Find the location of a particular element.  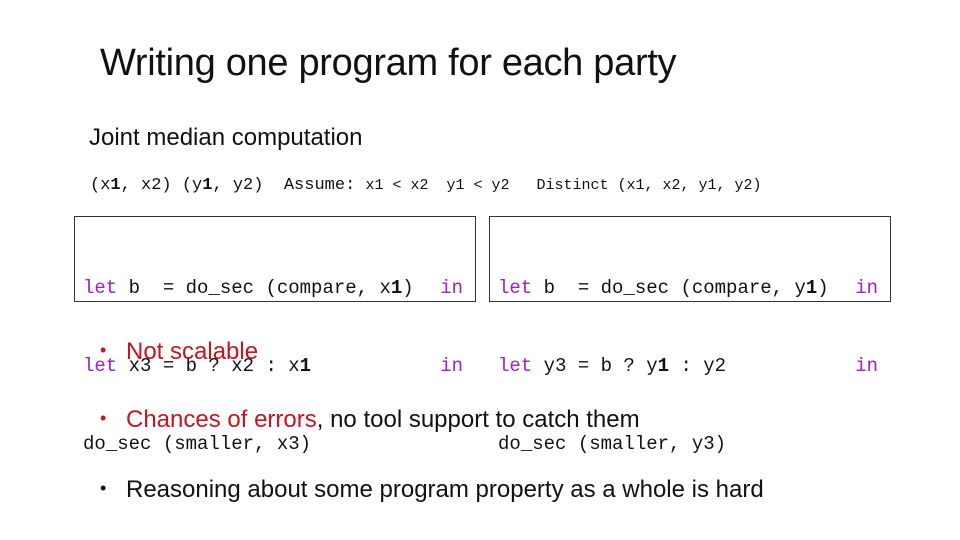

code-line: let b = do_sec (compare, y1) in is located at coordinates (694, 288).